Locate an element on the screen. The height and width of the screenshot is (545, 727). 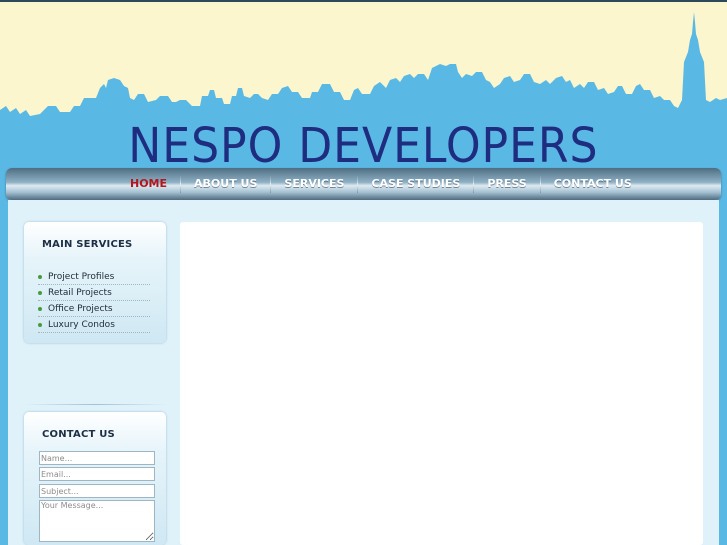
contact-form-box: CONTACT US is located at coordinates (95, 478).